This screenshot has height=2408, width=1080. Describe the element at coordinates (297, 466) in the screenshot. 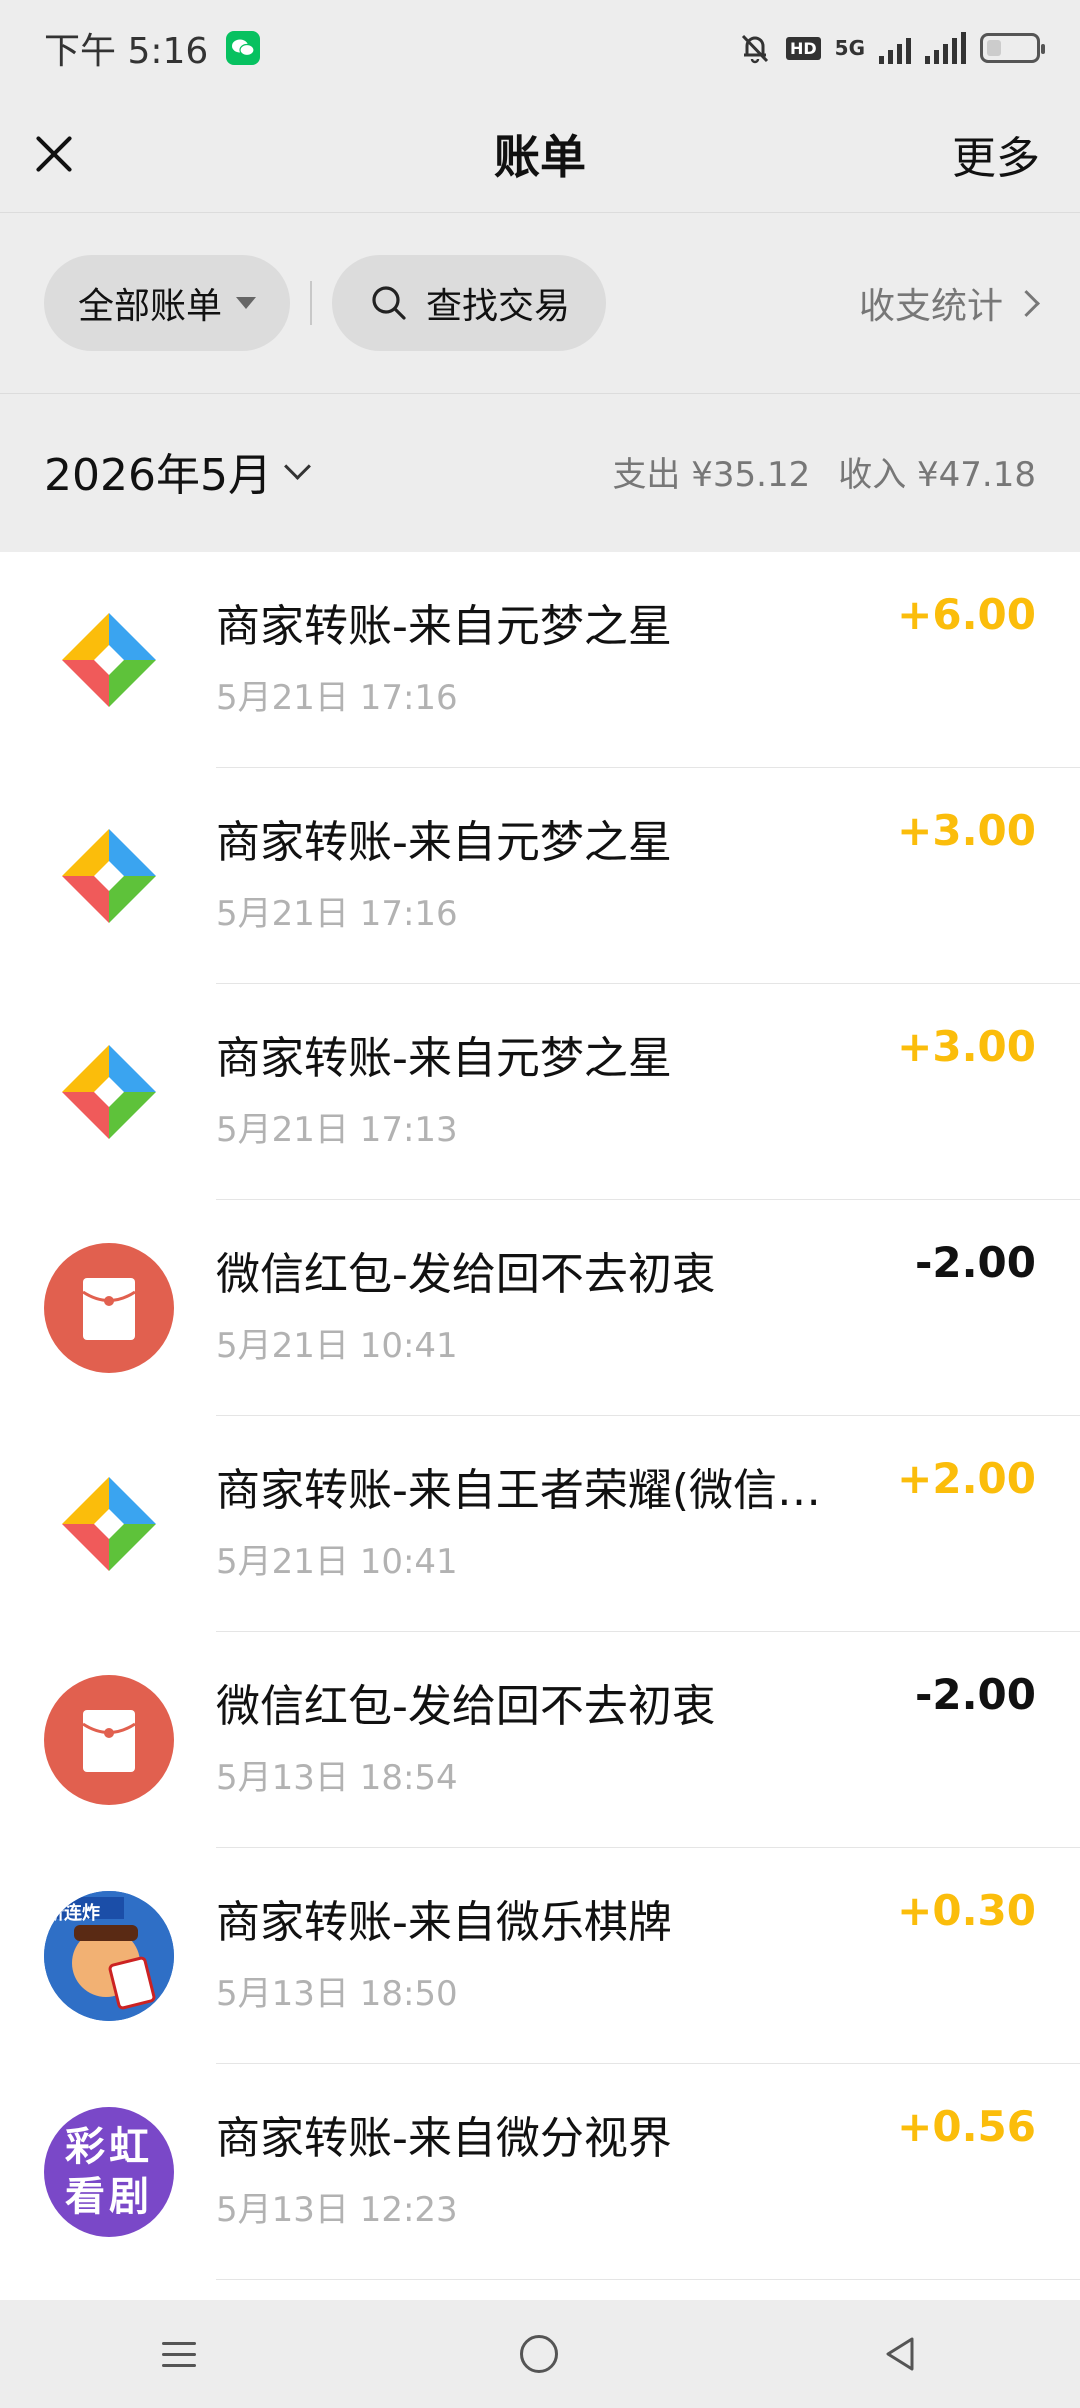

I see `chevron-down-icon` at that location.